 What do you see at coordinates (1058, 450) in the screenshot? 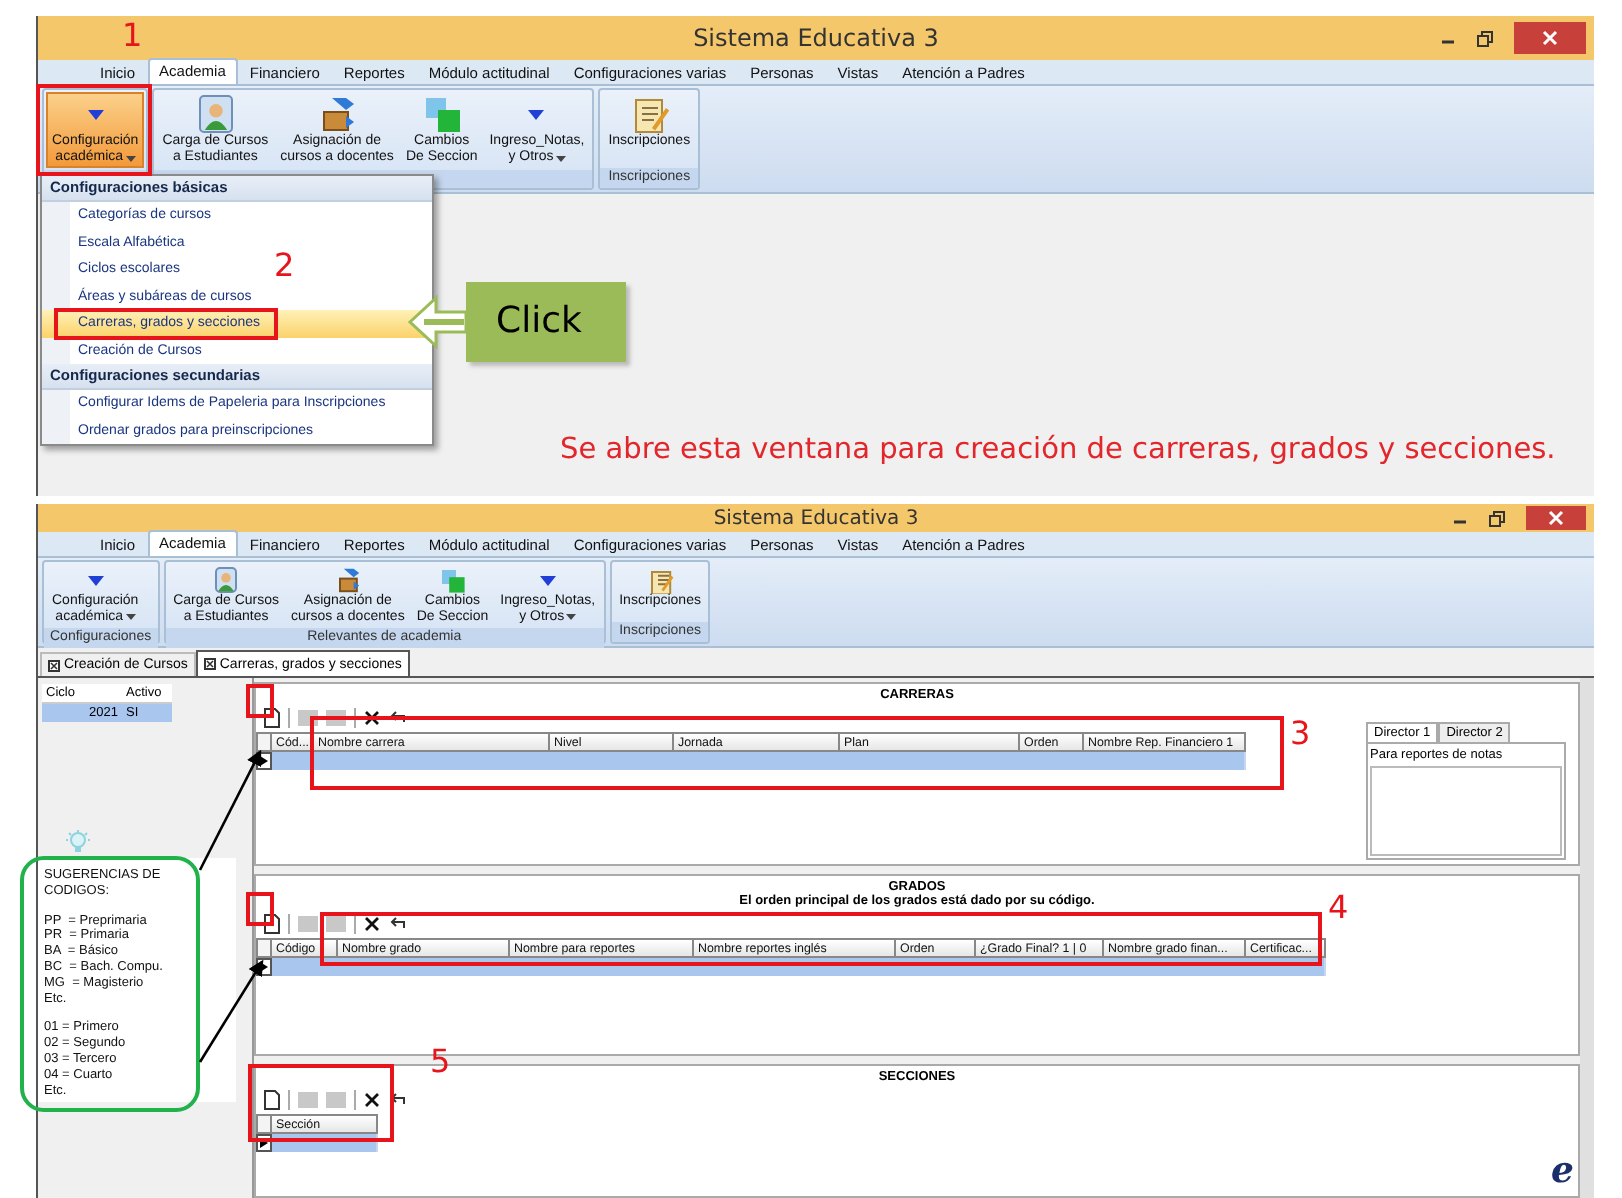
I see `caption: Se abre esta ventana para creación de carreras, grados y secciones.` at bounding box center [1058, 450].